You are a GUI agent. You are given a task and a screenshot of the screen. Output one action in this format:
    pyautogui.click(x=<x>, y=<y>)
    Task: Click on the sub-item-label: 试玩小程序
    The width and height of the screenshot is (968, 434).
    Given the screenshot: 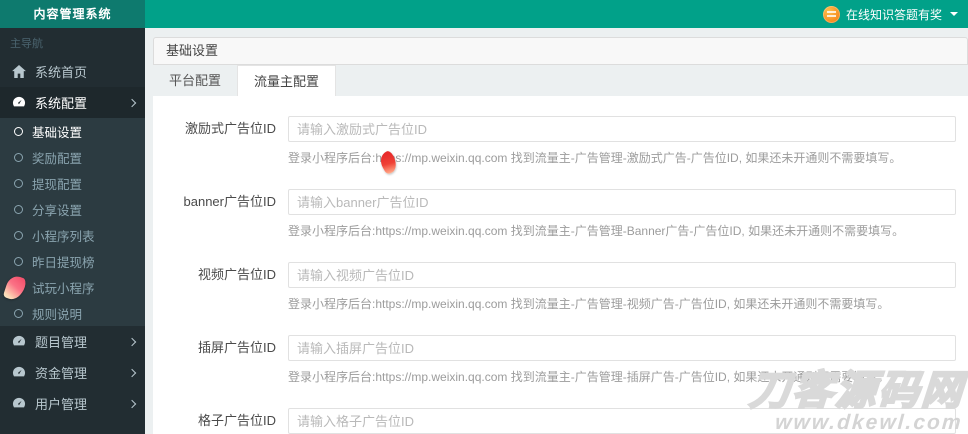 What is the action you would take?
    pyautogui.click(x=63, y=288)
    